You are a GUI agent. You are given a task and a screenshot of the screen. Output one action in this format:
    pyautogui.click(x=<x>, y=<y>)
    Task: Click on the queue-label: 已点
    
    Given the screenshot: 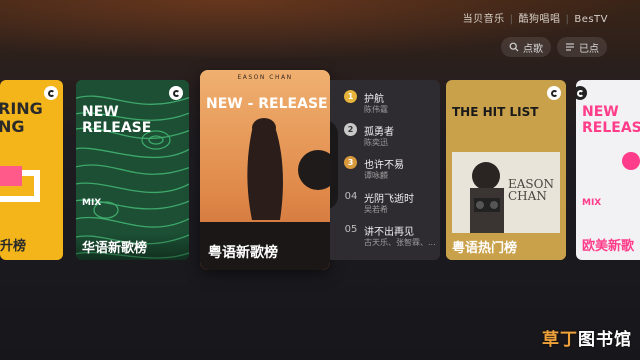 What is the action you would take?
    pyautogui.click(x=589, y=49)
    